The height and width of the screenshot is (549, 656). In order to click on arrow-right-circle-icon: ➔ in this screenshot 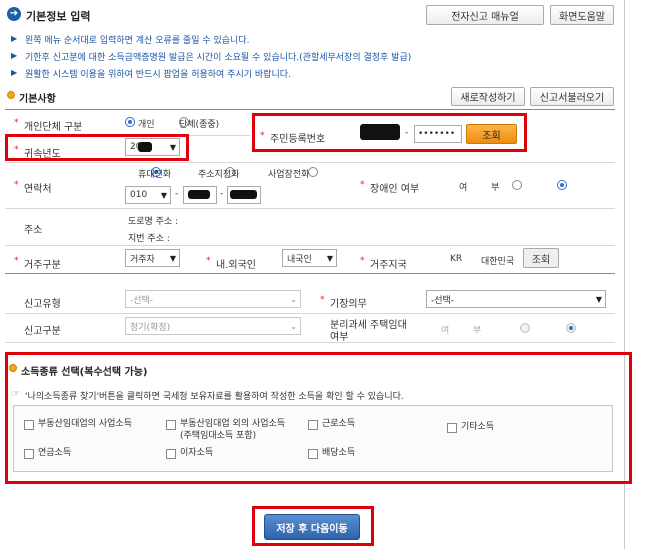, I will do `click(14, 14)`.